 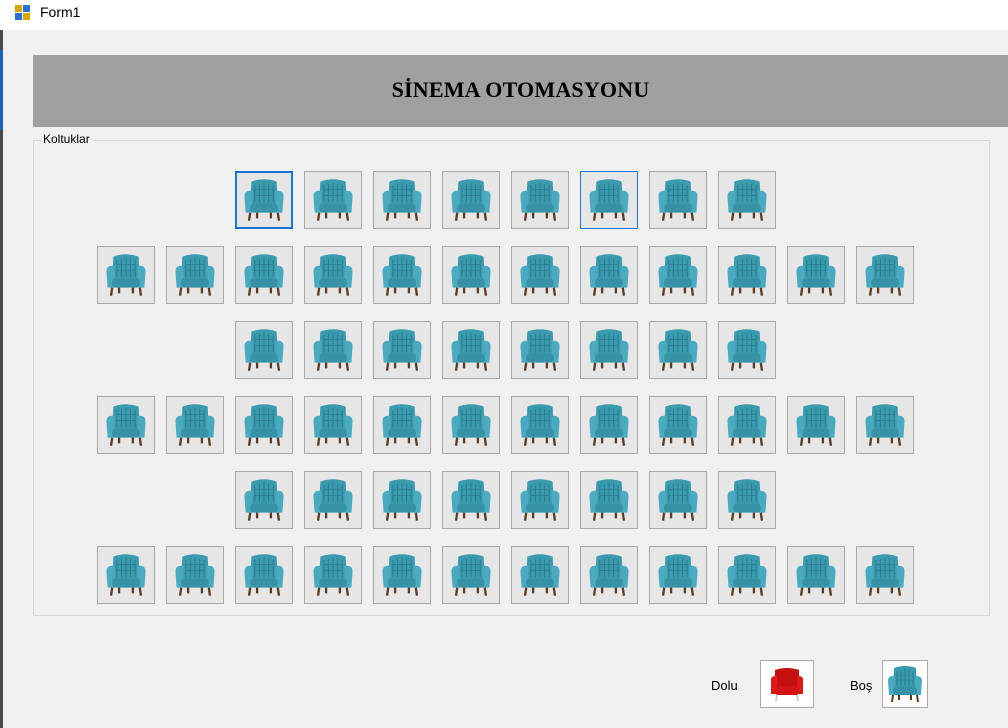 I want to click on page-title: SİNEMA OTOMASYONU, so click(x=520, y=89).